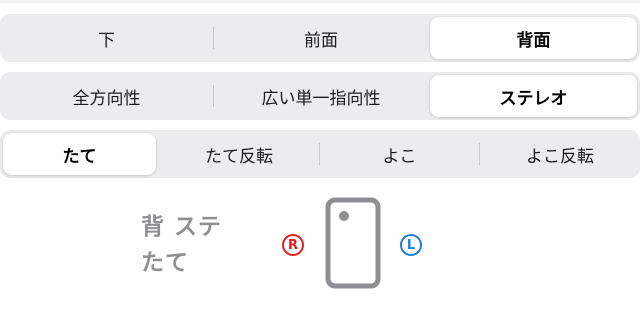 This screenshot has height=309, width=640. Describe the element at coordinates (182, 227) in the screenshot. I see `status-summary-line1: 背 ステ` at that location.